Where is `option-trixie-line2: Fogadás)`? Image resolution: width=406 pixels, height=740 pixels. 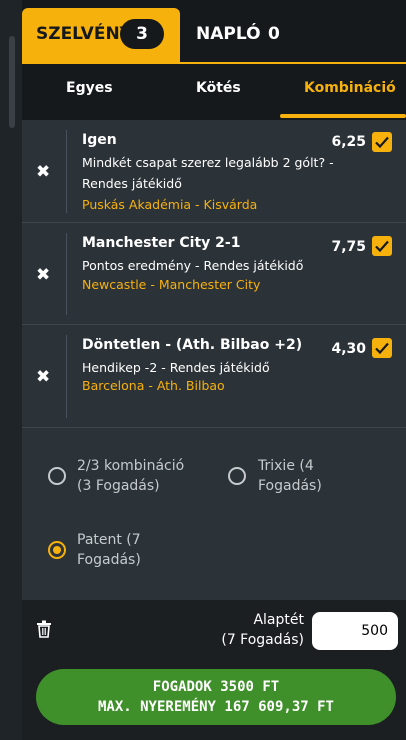
option-trixie-line2: Fogadás) is located at coordinates (290, 486).